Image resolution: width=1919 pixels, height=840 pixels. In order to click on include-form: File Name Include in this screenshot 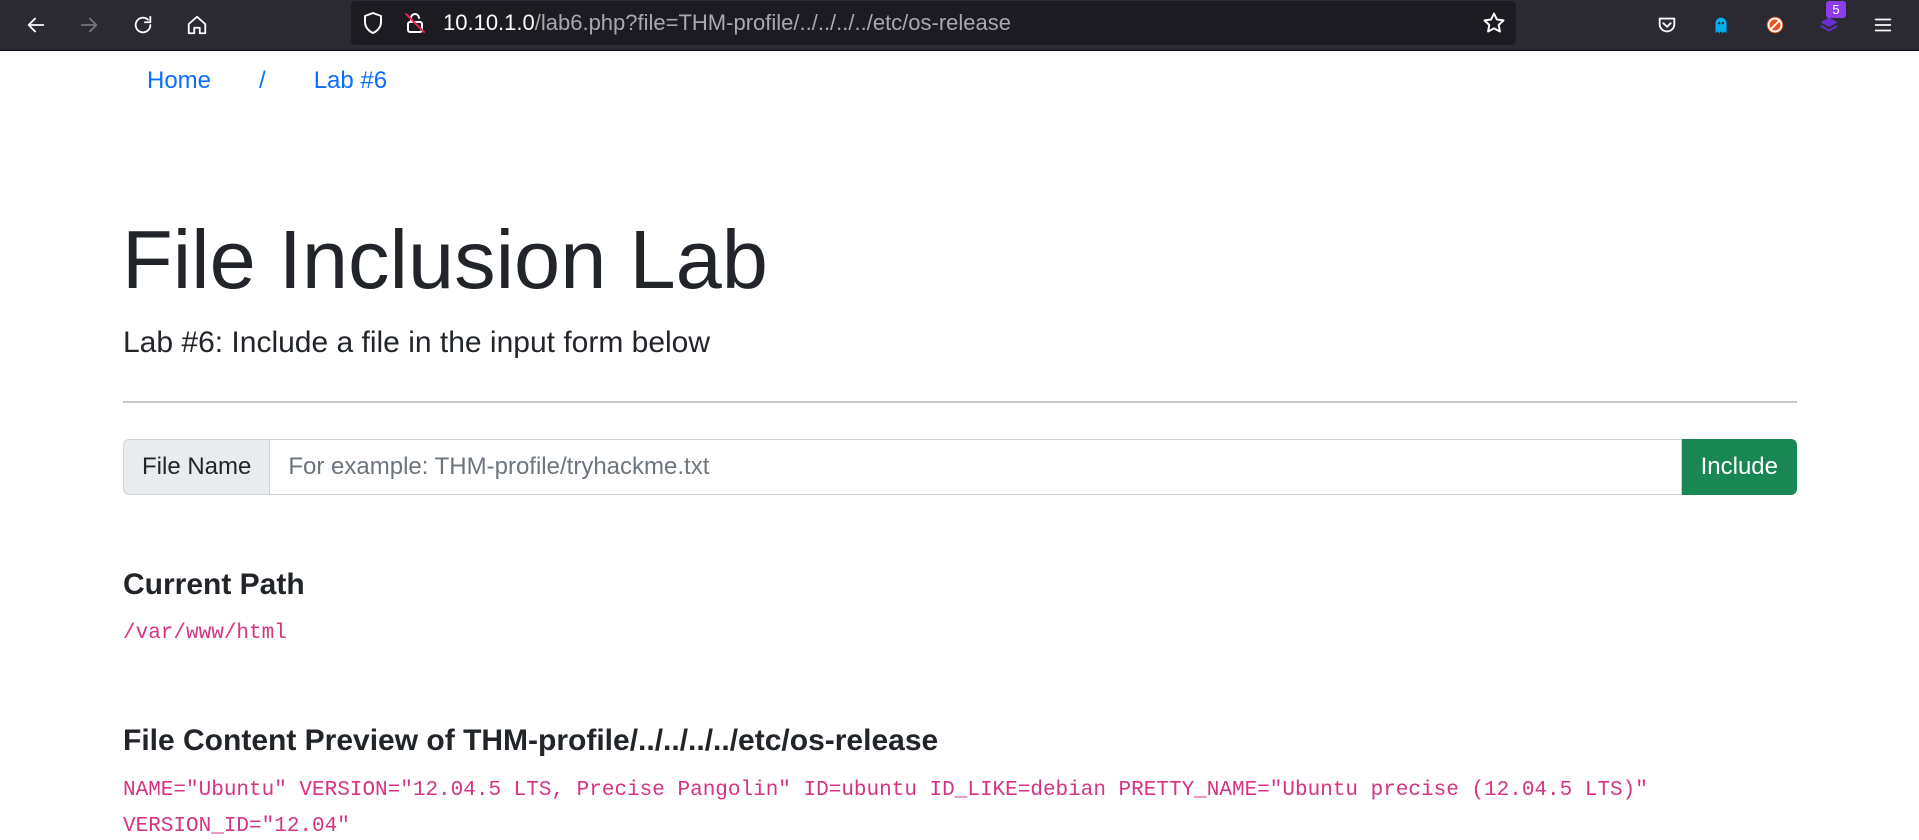, I will do `click(960, 467)`.